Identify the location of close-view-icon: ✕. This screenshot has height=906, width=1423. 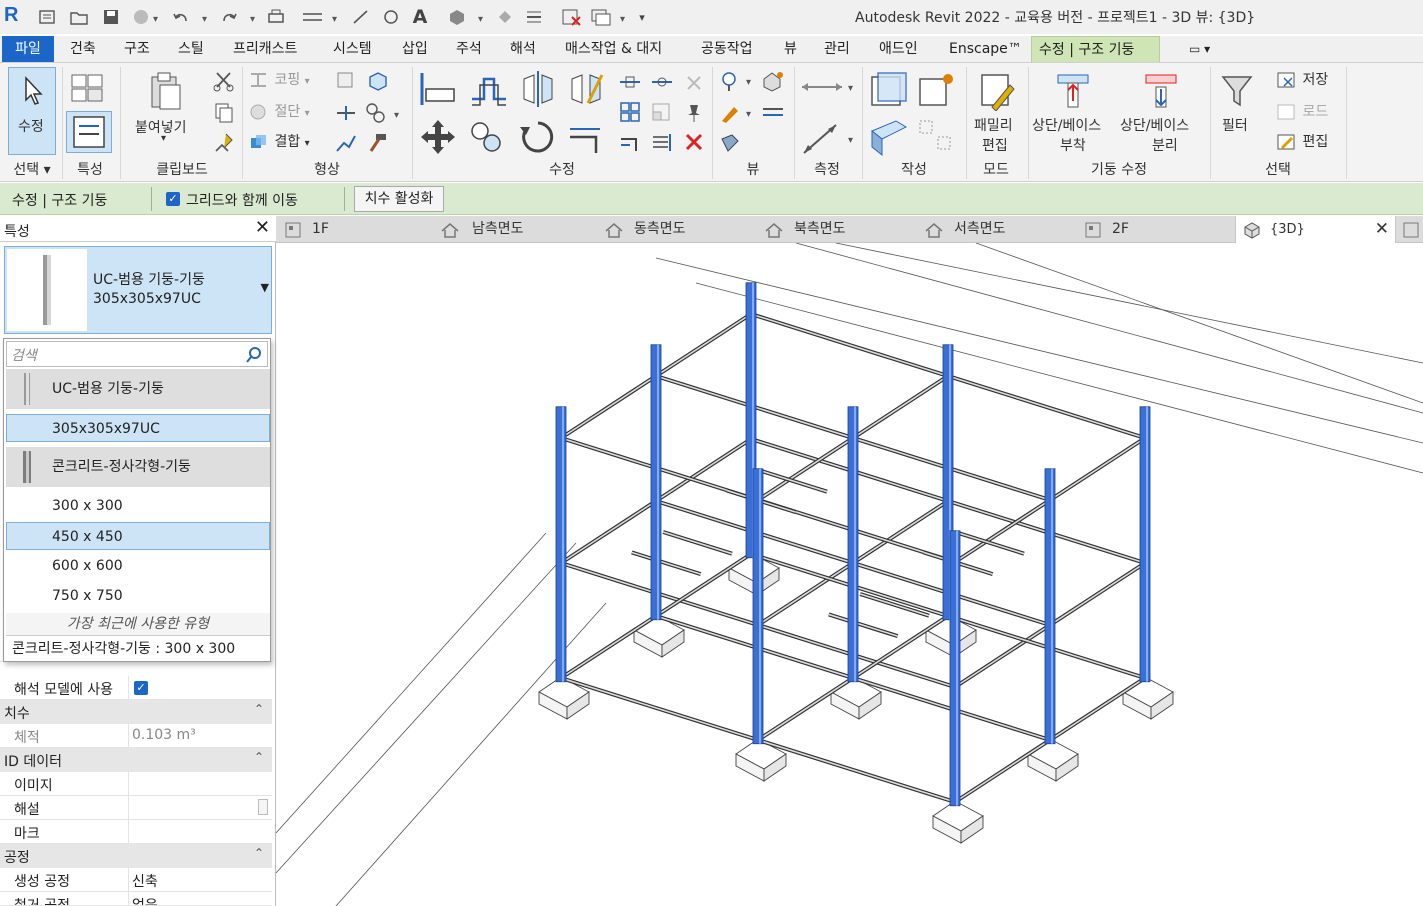
(1382, 229).